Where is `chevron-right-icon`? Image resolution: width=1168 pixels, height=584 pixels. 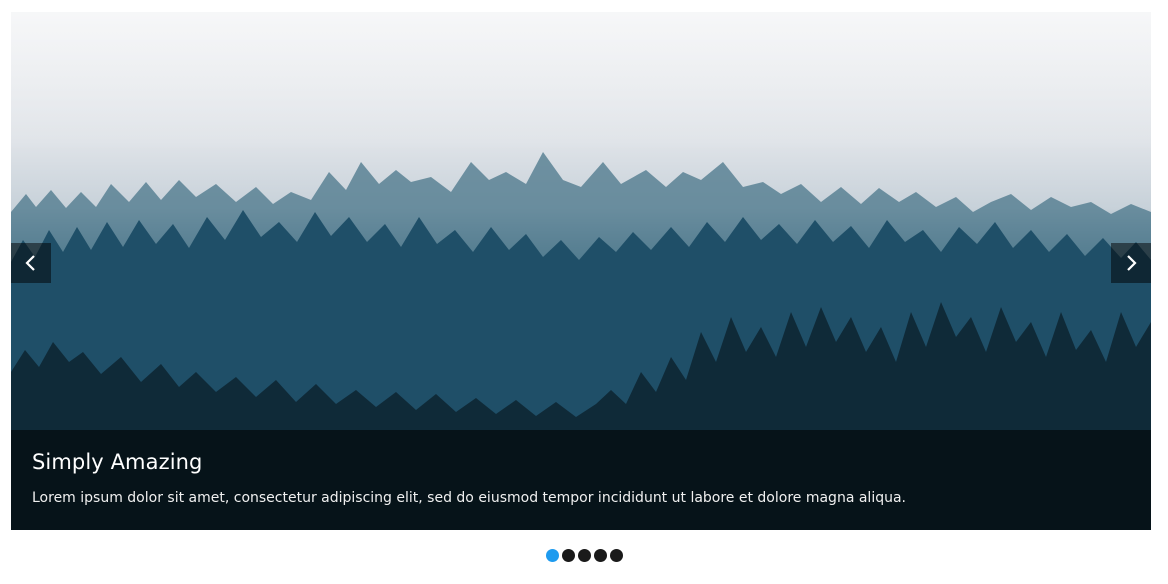 chevron-right-icon is located at coordinates (1132, 263).